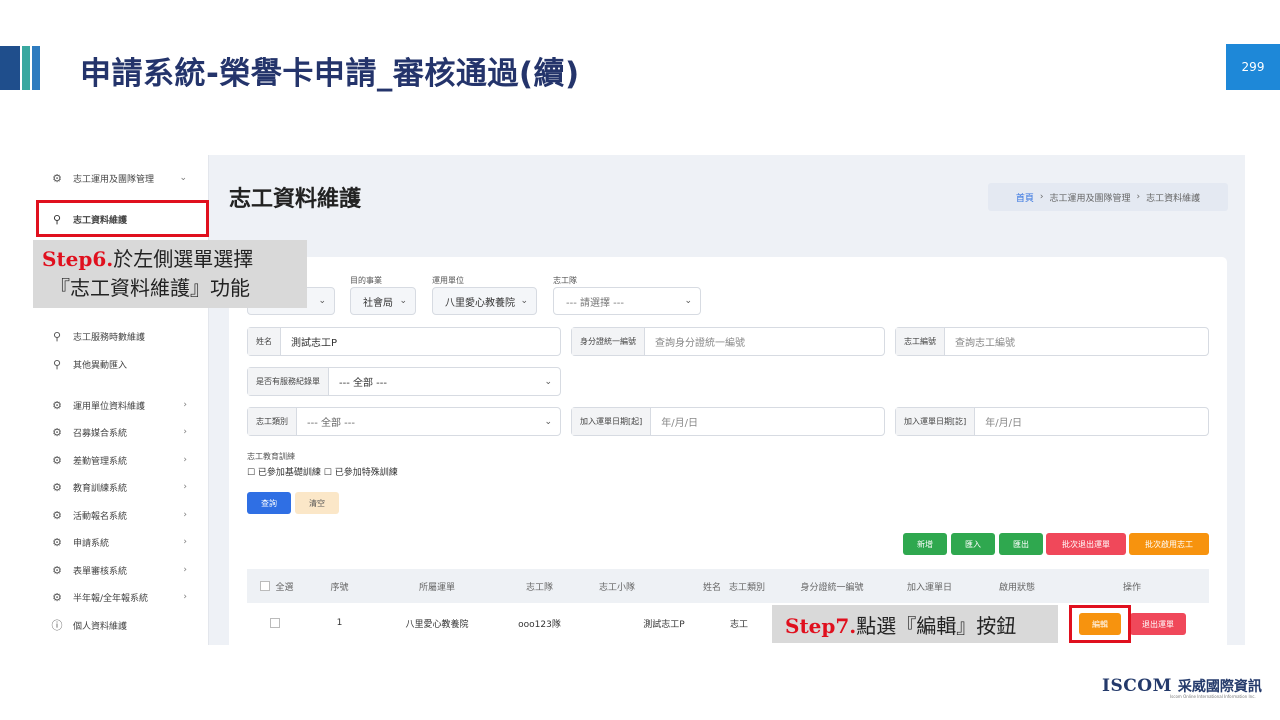 Image resolution: width=1280 pixels, height=720 pixels. Describe the element at coordinates (183, 259) in the screenshot. I see `step6-text: 於左側選單選擇` at that location.